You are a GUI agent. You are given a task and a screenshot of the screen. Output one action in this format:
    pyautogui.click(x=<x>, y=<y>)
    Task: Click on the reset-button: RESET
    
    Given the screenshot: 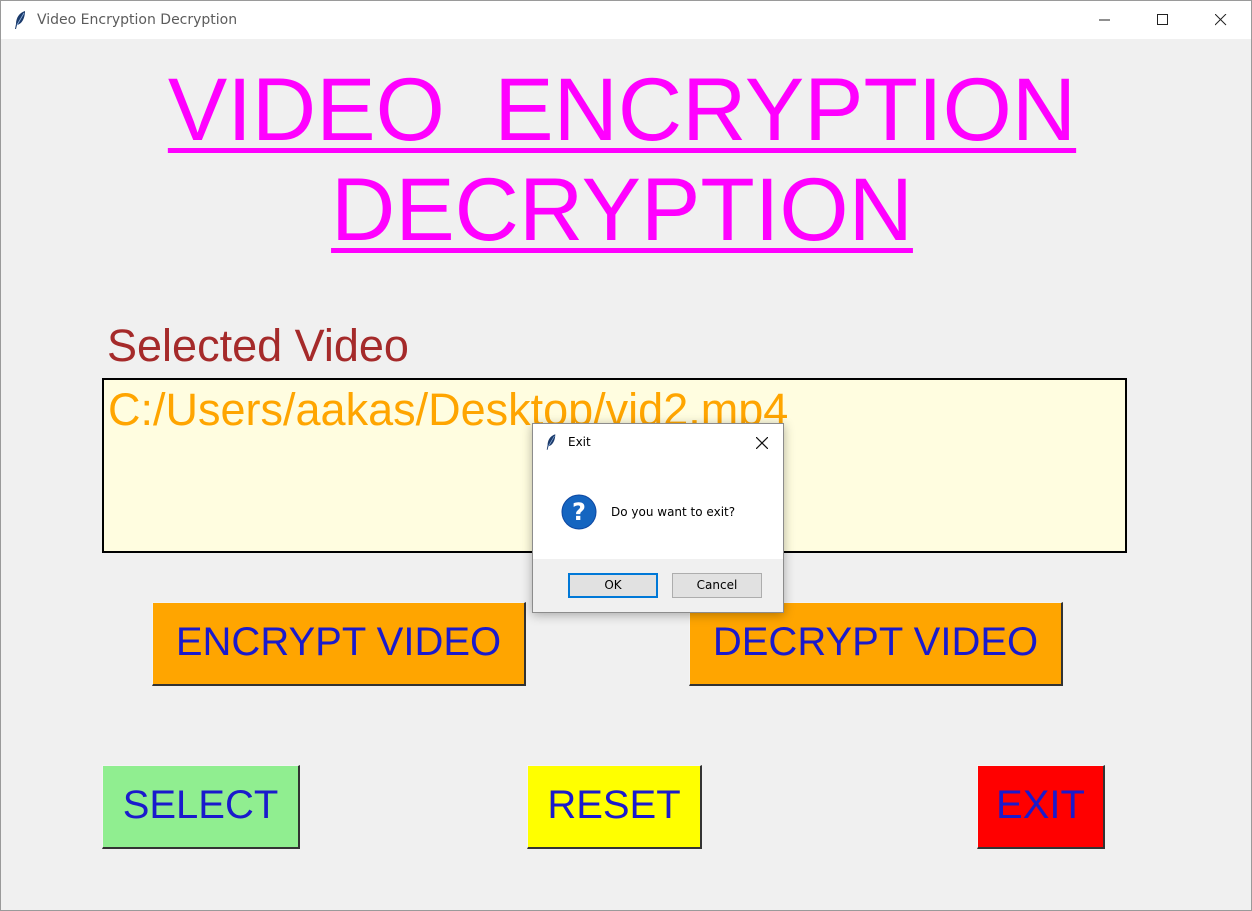 What is the action you would take?
    pyautogui.click(x=614, y=807)
    